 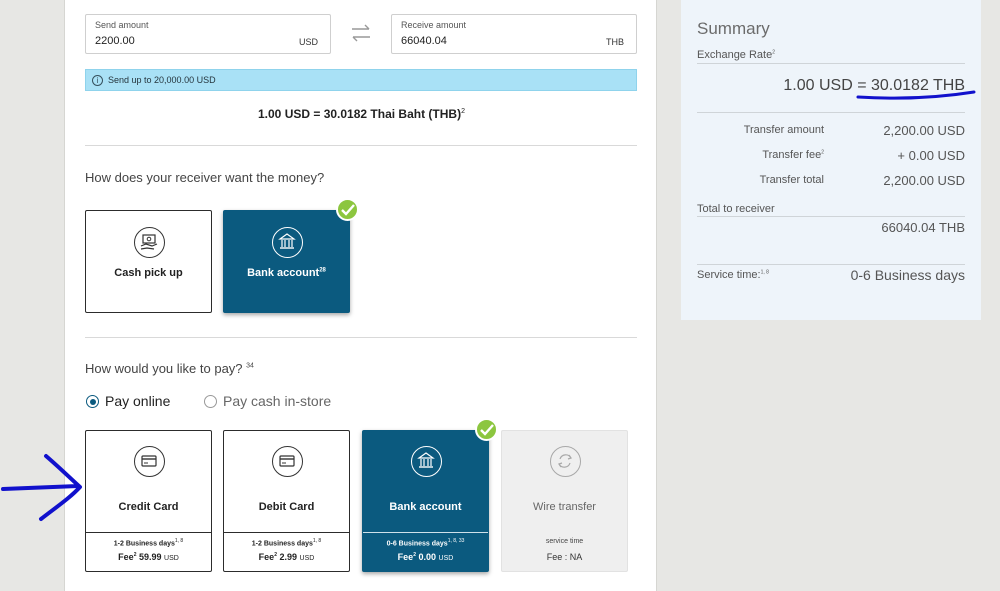 I want to click on radio-unchecked-icon, so click(x=210, y=401).